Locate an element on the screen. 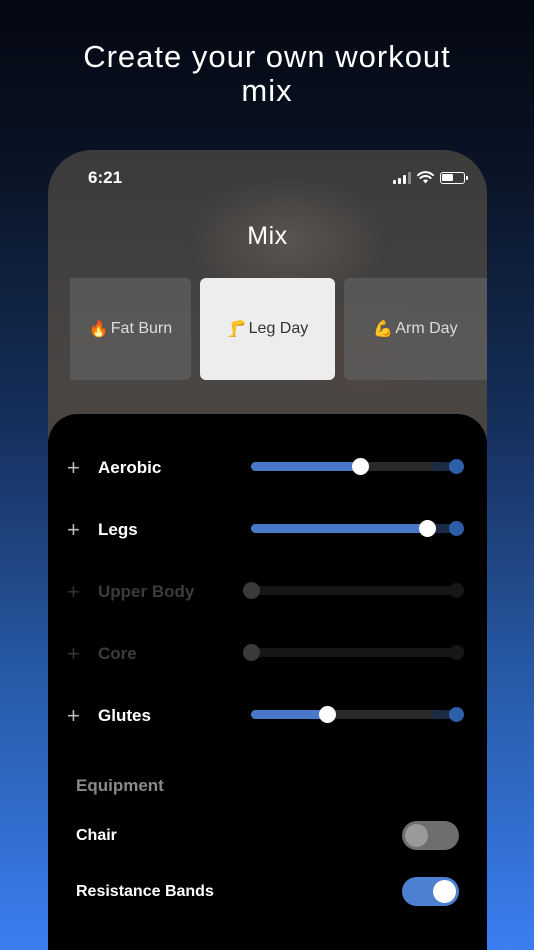 This screenshot has width=534, height=950. mix-card-arm-day: 💪 Arm Day is located at coordinates (415, 329).